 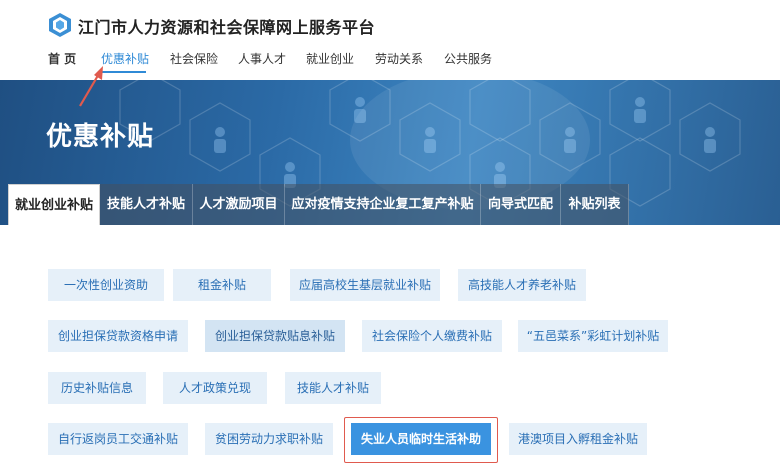 What do you see at coordinates (97, 388) in the screenshot?
I see `subsidy-button: 历史补贴信息` at bounding box center [97, 388].